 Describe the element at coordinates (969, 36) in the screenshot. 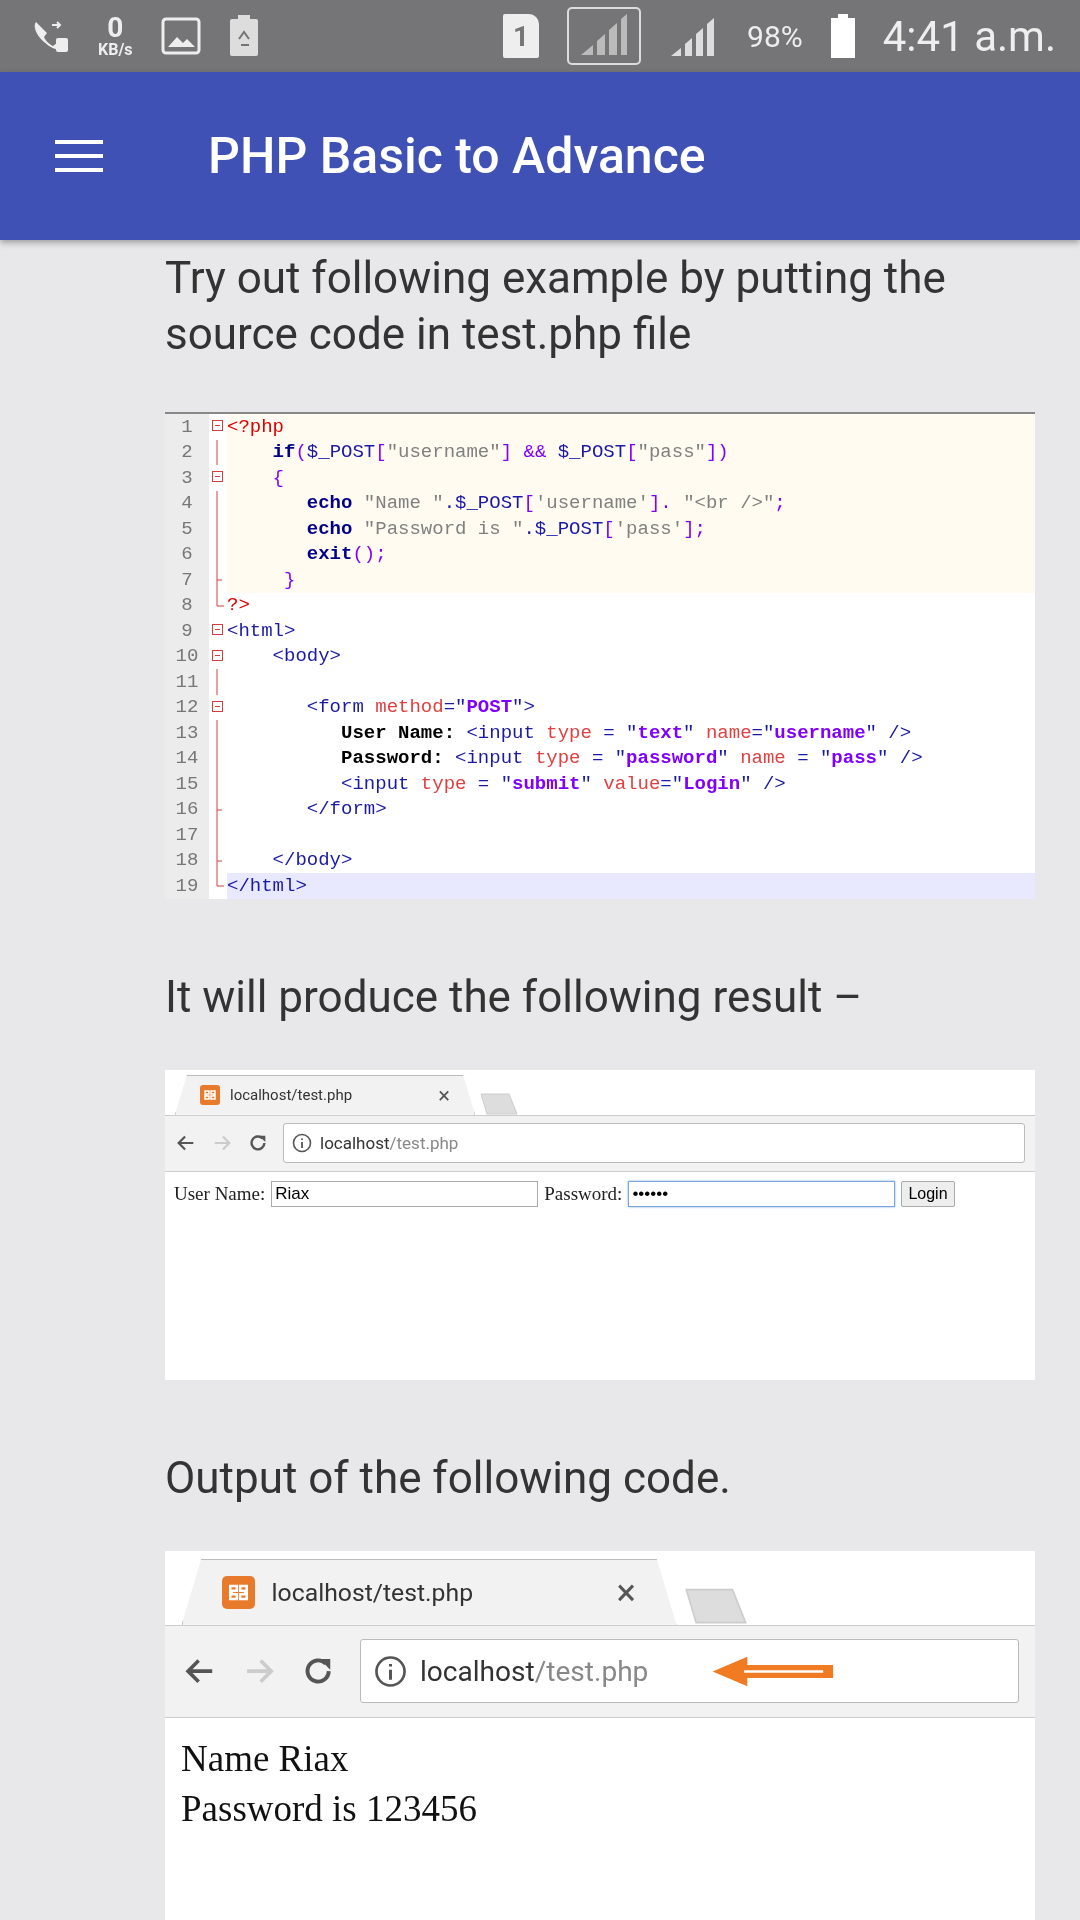

I see `clock-time: 4:41 a.m.` at that location.